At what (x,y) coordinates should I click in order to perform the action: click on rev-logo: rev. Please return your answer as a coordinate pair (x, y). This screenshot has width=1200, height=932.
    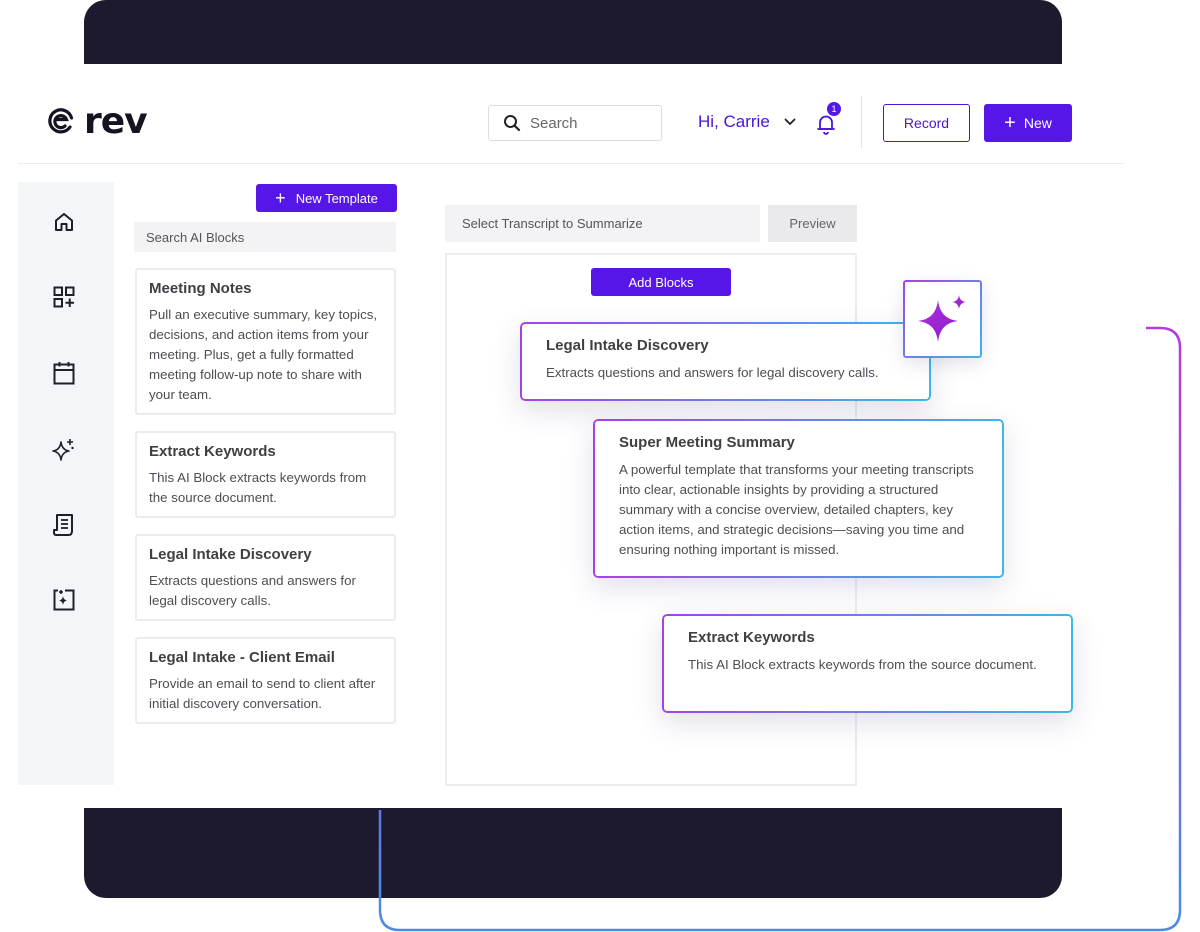
    Looking at the image, I should click on (97, 121).